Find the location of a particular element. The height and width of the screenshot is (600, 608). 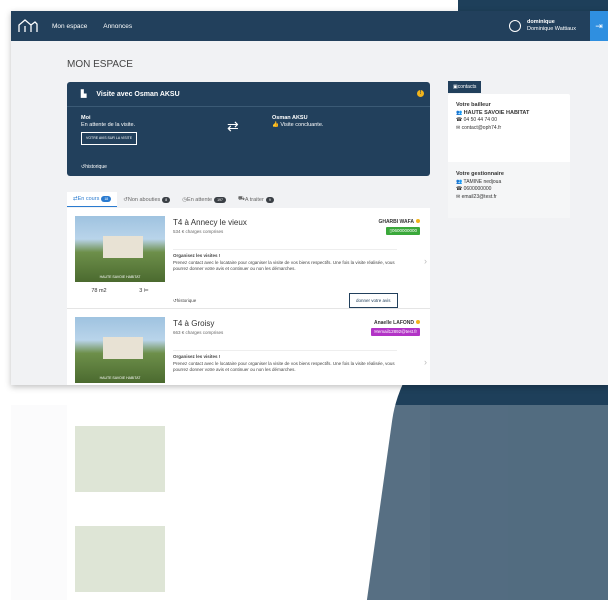

visit-history-label: historique is located at coordinates (96, 167).